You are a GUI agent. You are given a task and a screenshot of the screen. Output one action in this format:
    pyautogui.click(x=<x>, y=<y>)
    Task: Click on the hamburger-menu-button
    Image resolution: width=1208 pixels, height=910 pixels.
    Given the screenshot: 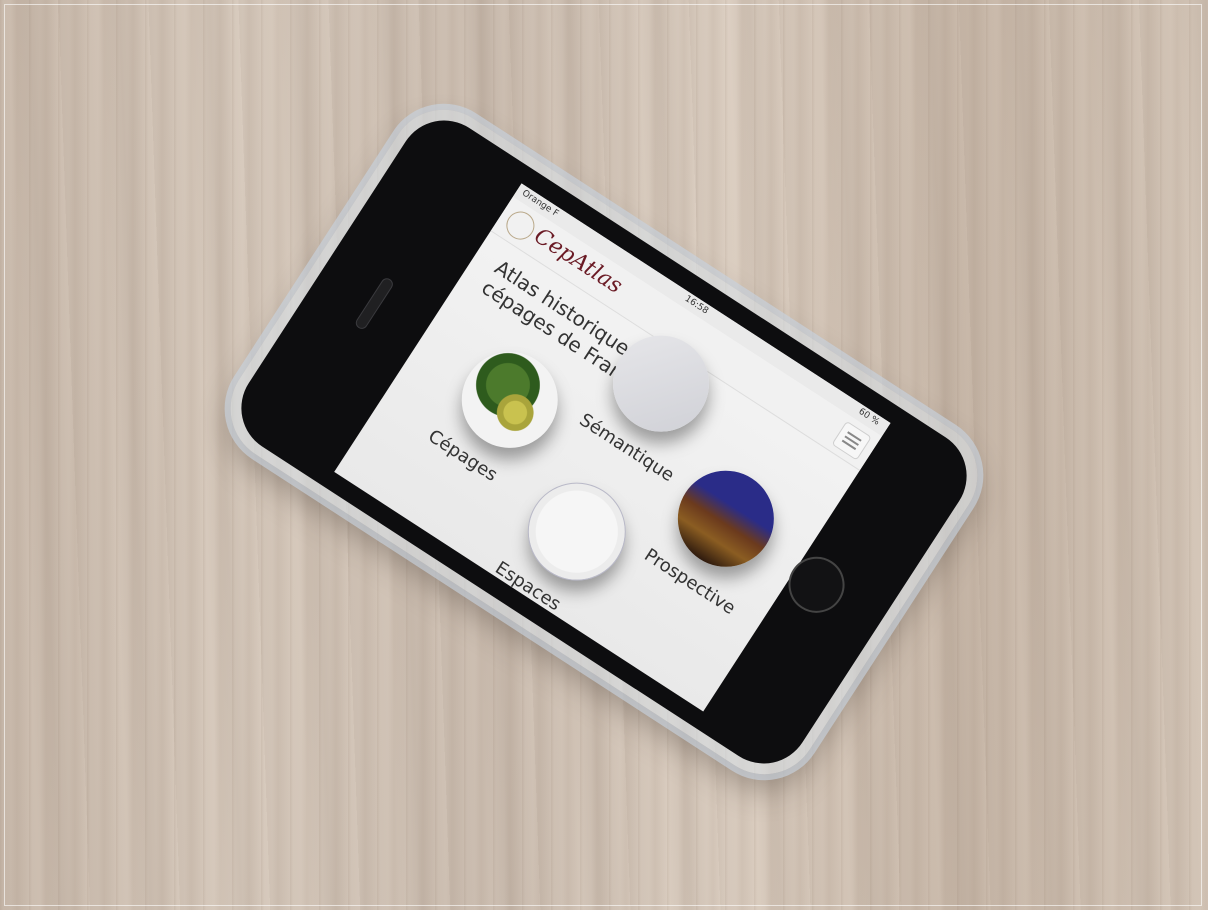 What is the action you would take?
    pyautogui.click(x=851, y=440)
    